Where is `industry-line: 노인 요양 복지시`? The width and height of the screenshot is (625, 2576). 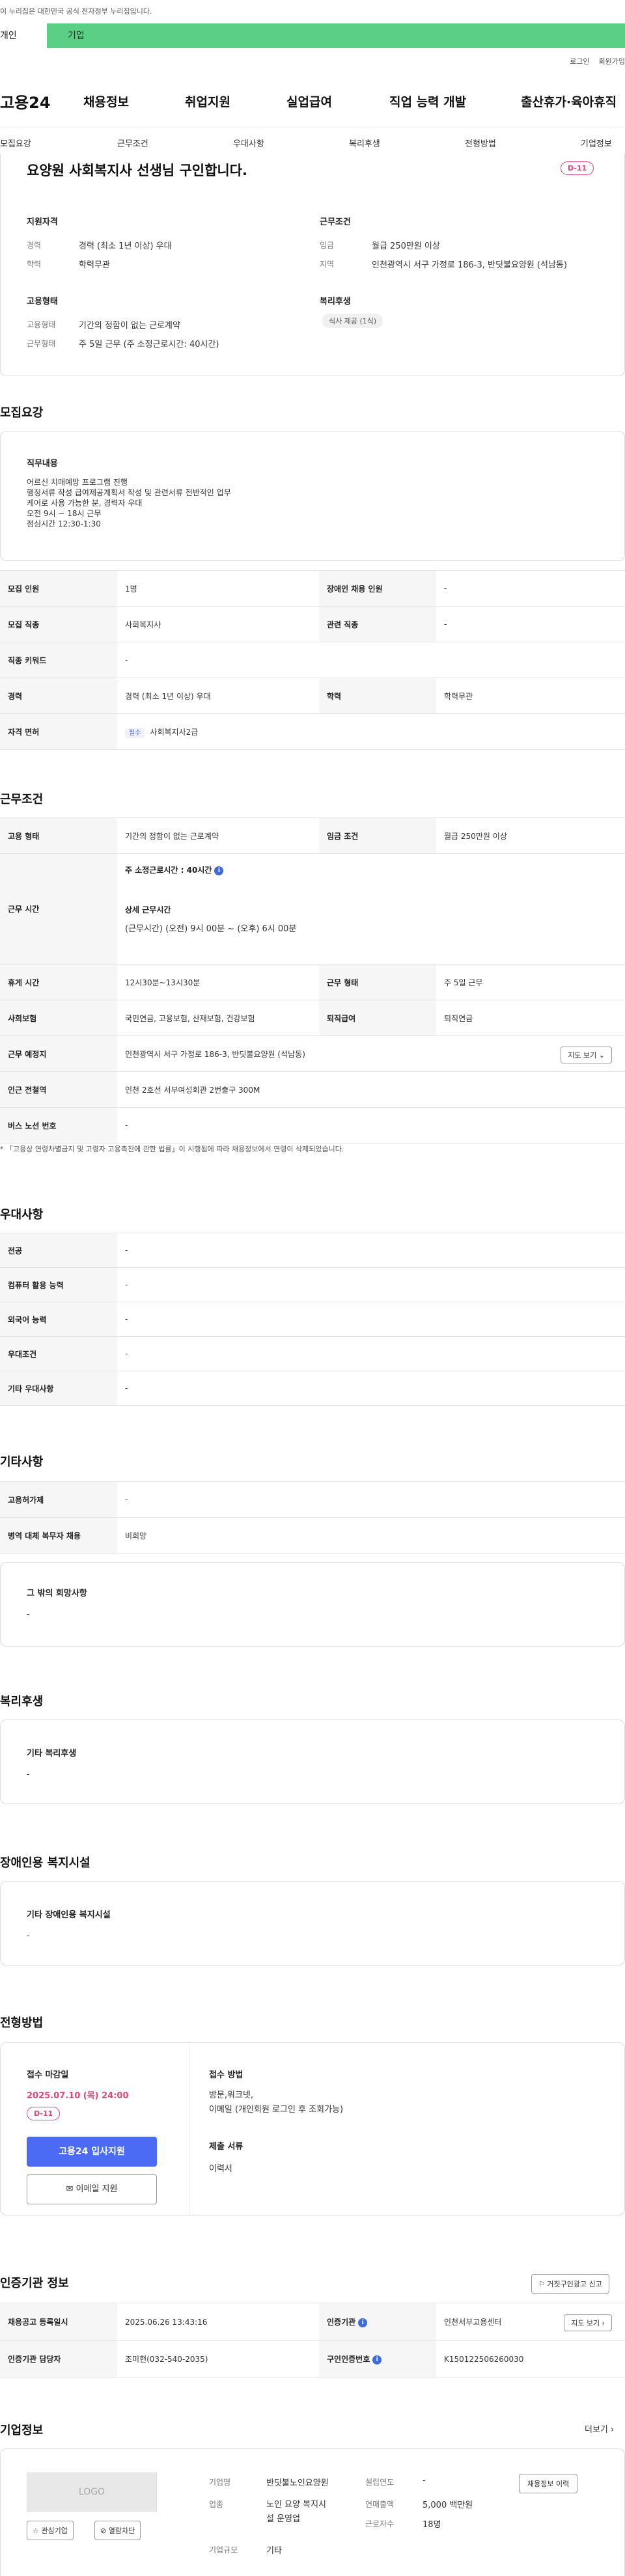
industry-line: 노인 요양 복지시 is located at coordinates (296, 2505).